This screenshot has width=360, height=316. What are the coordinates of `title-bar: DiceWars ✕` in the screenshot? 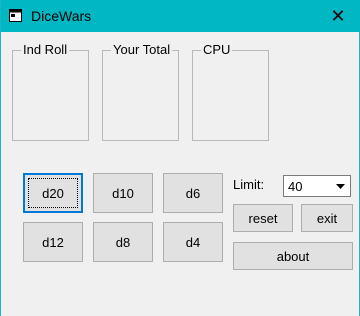 It's located at (180, 16).